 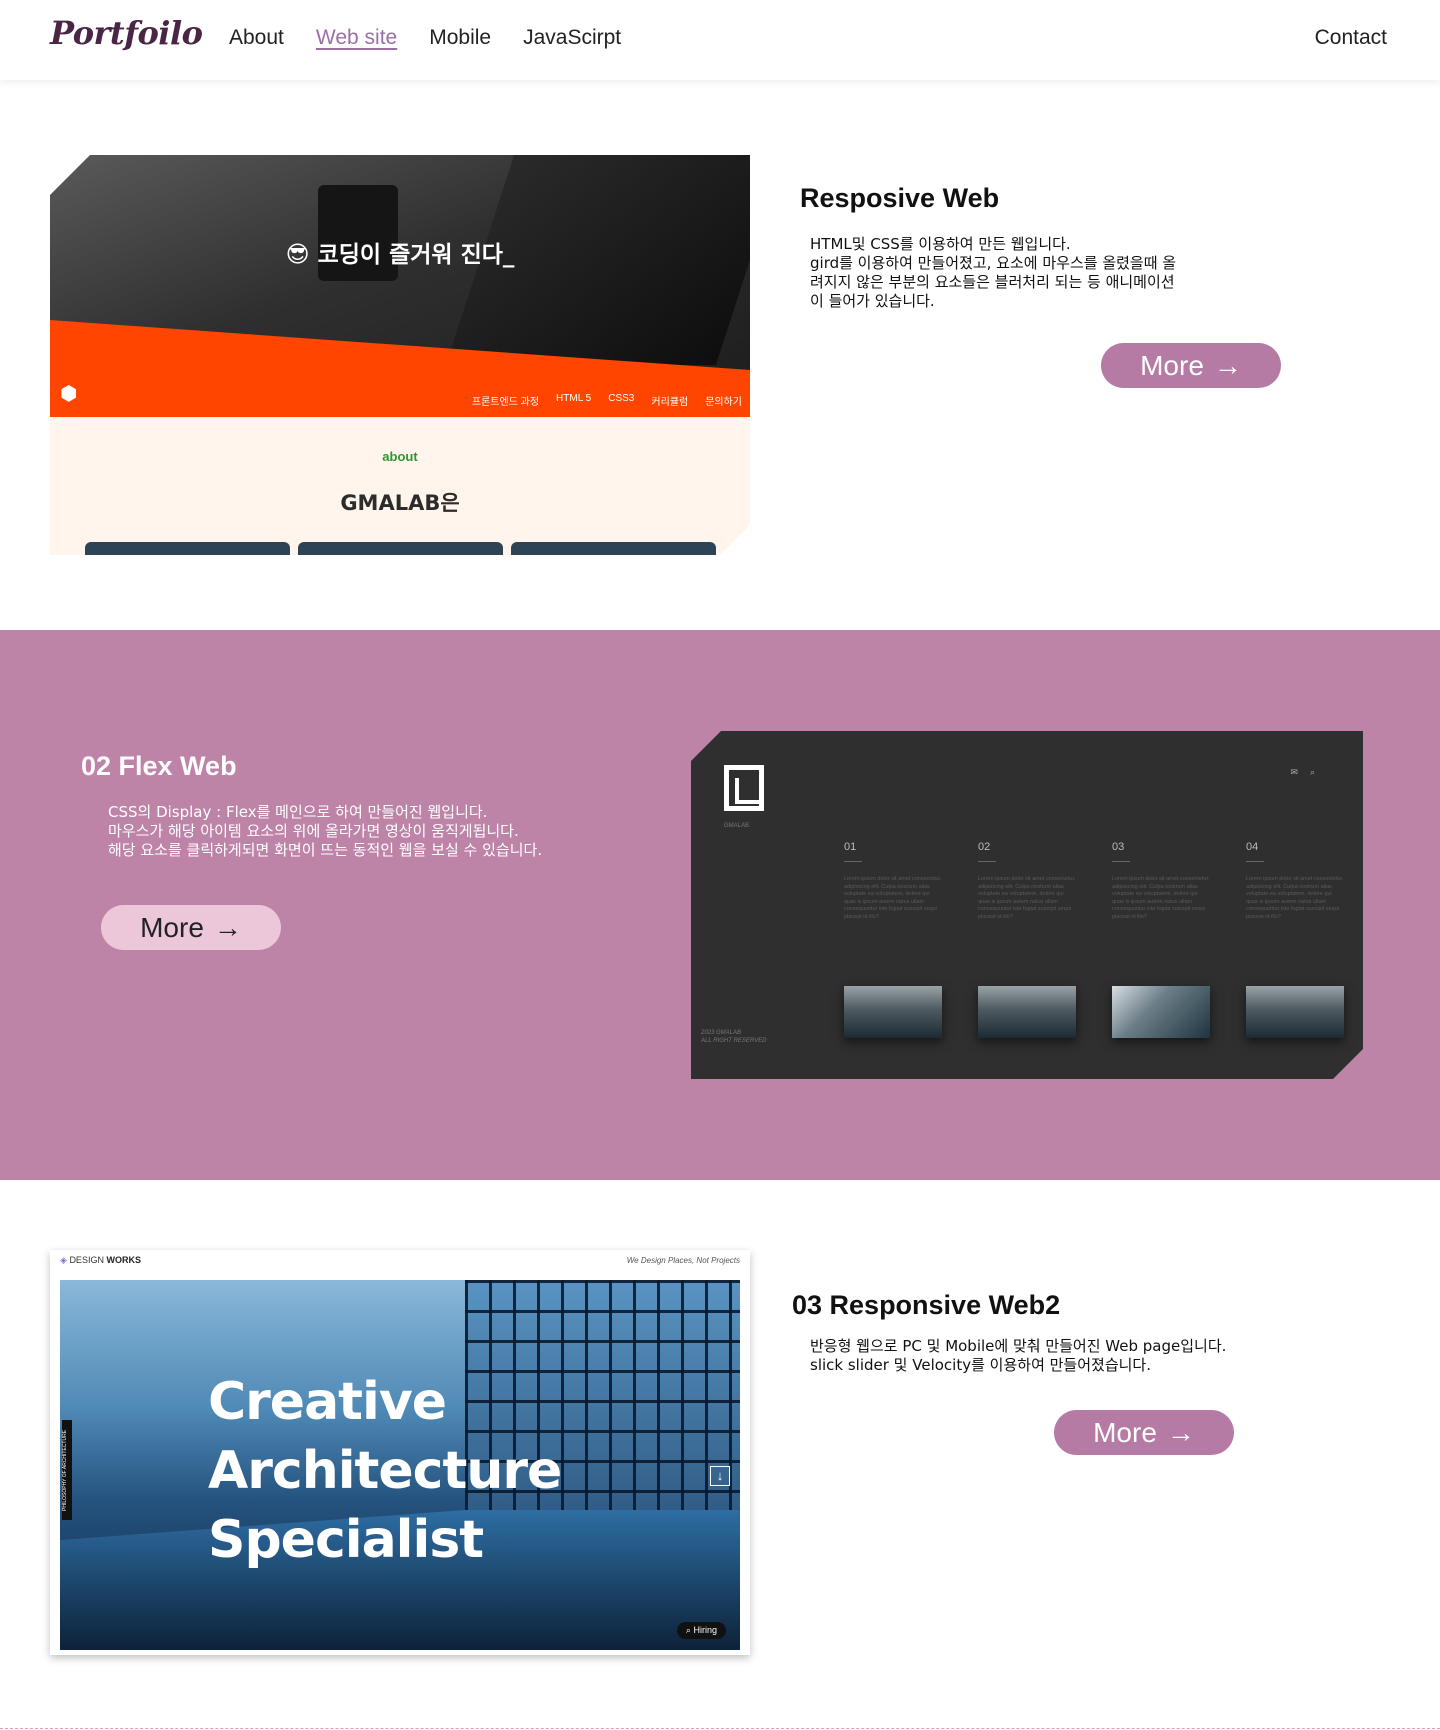 What do you see at coordinates (1255, 851) in the screenshot?
I see `column-number: 04` at bounding box center [1255, 851].